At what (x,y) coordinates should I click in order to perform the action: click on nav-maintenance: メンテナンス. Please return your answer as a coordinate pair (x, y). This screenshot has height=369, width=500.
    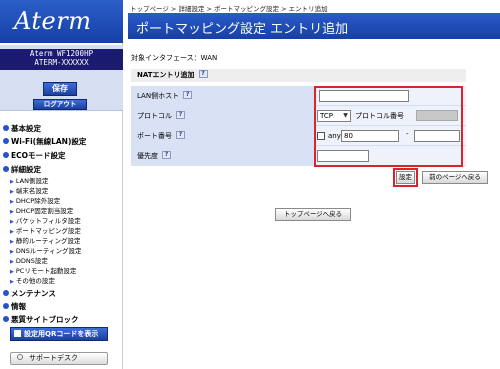
    Looking at the image, I should click on (29, 293).